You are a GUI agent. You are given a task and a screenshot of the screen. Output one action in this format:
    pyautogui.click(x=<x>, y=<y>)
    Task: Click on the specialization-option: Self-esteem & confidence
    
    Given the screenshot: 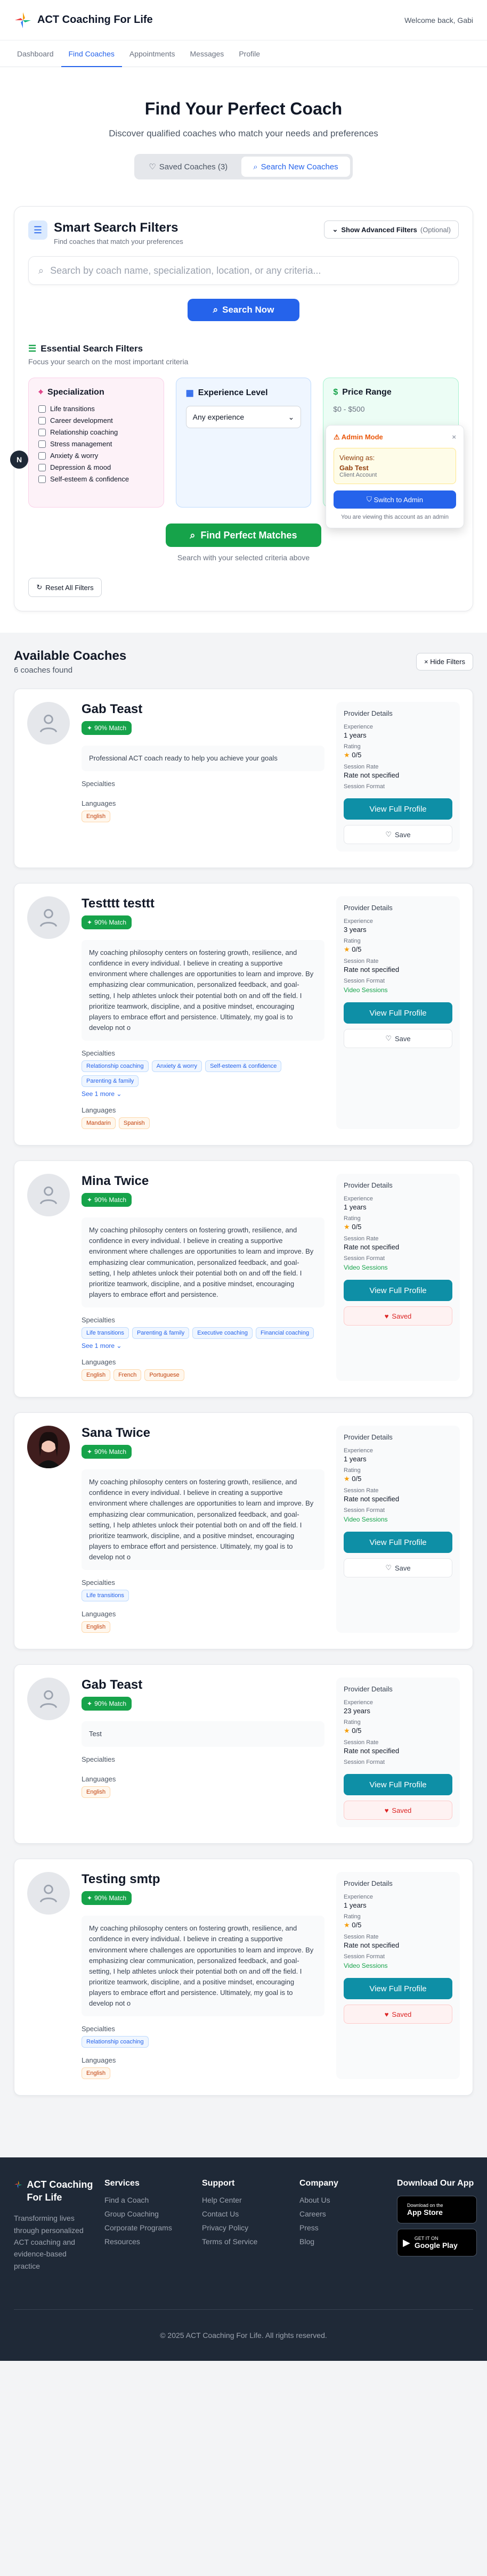 What is the action you would take?
    pyautogui.click(x=96, y=479)
    